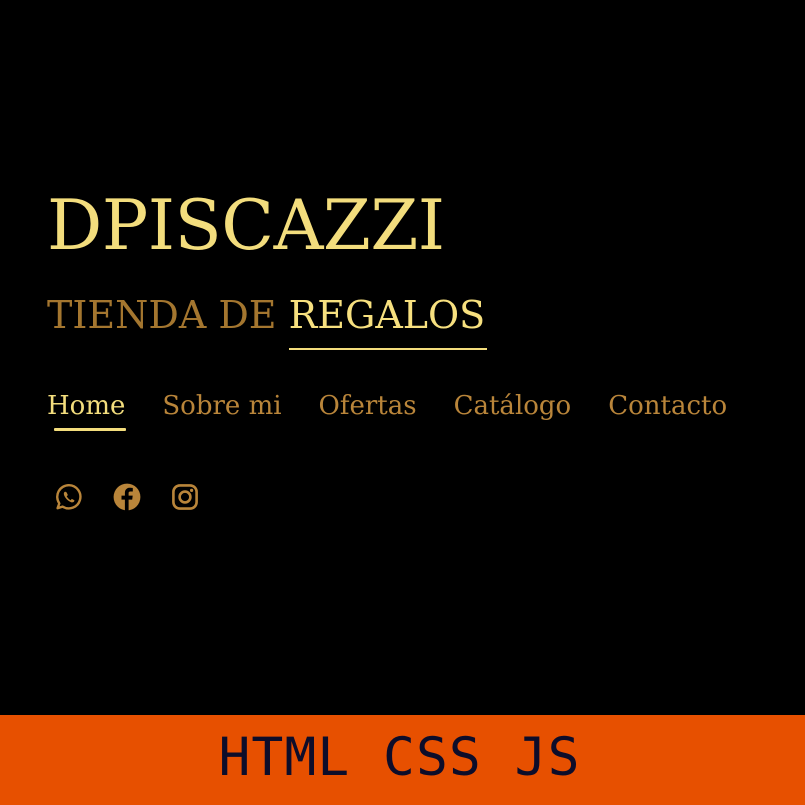 The image size is (805, 805). What do you see at coordinates (513, 406) in the screenshot?
I see `nav-item-catalogo: Catálogo` at bounding box center [513, 406].